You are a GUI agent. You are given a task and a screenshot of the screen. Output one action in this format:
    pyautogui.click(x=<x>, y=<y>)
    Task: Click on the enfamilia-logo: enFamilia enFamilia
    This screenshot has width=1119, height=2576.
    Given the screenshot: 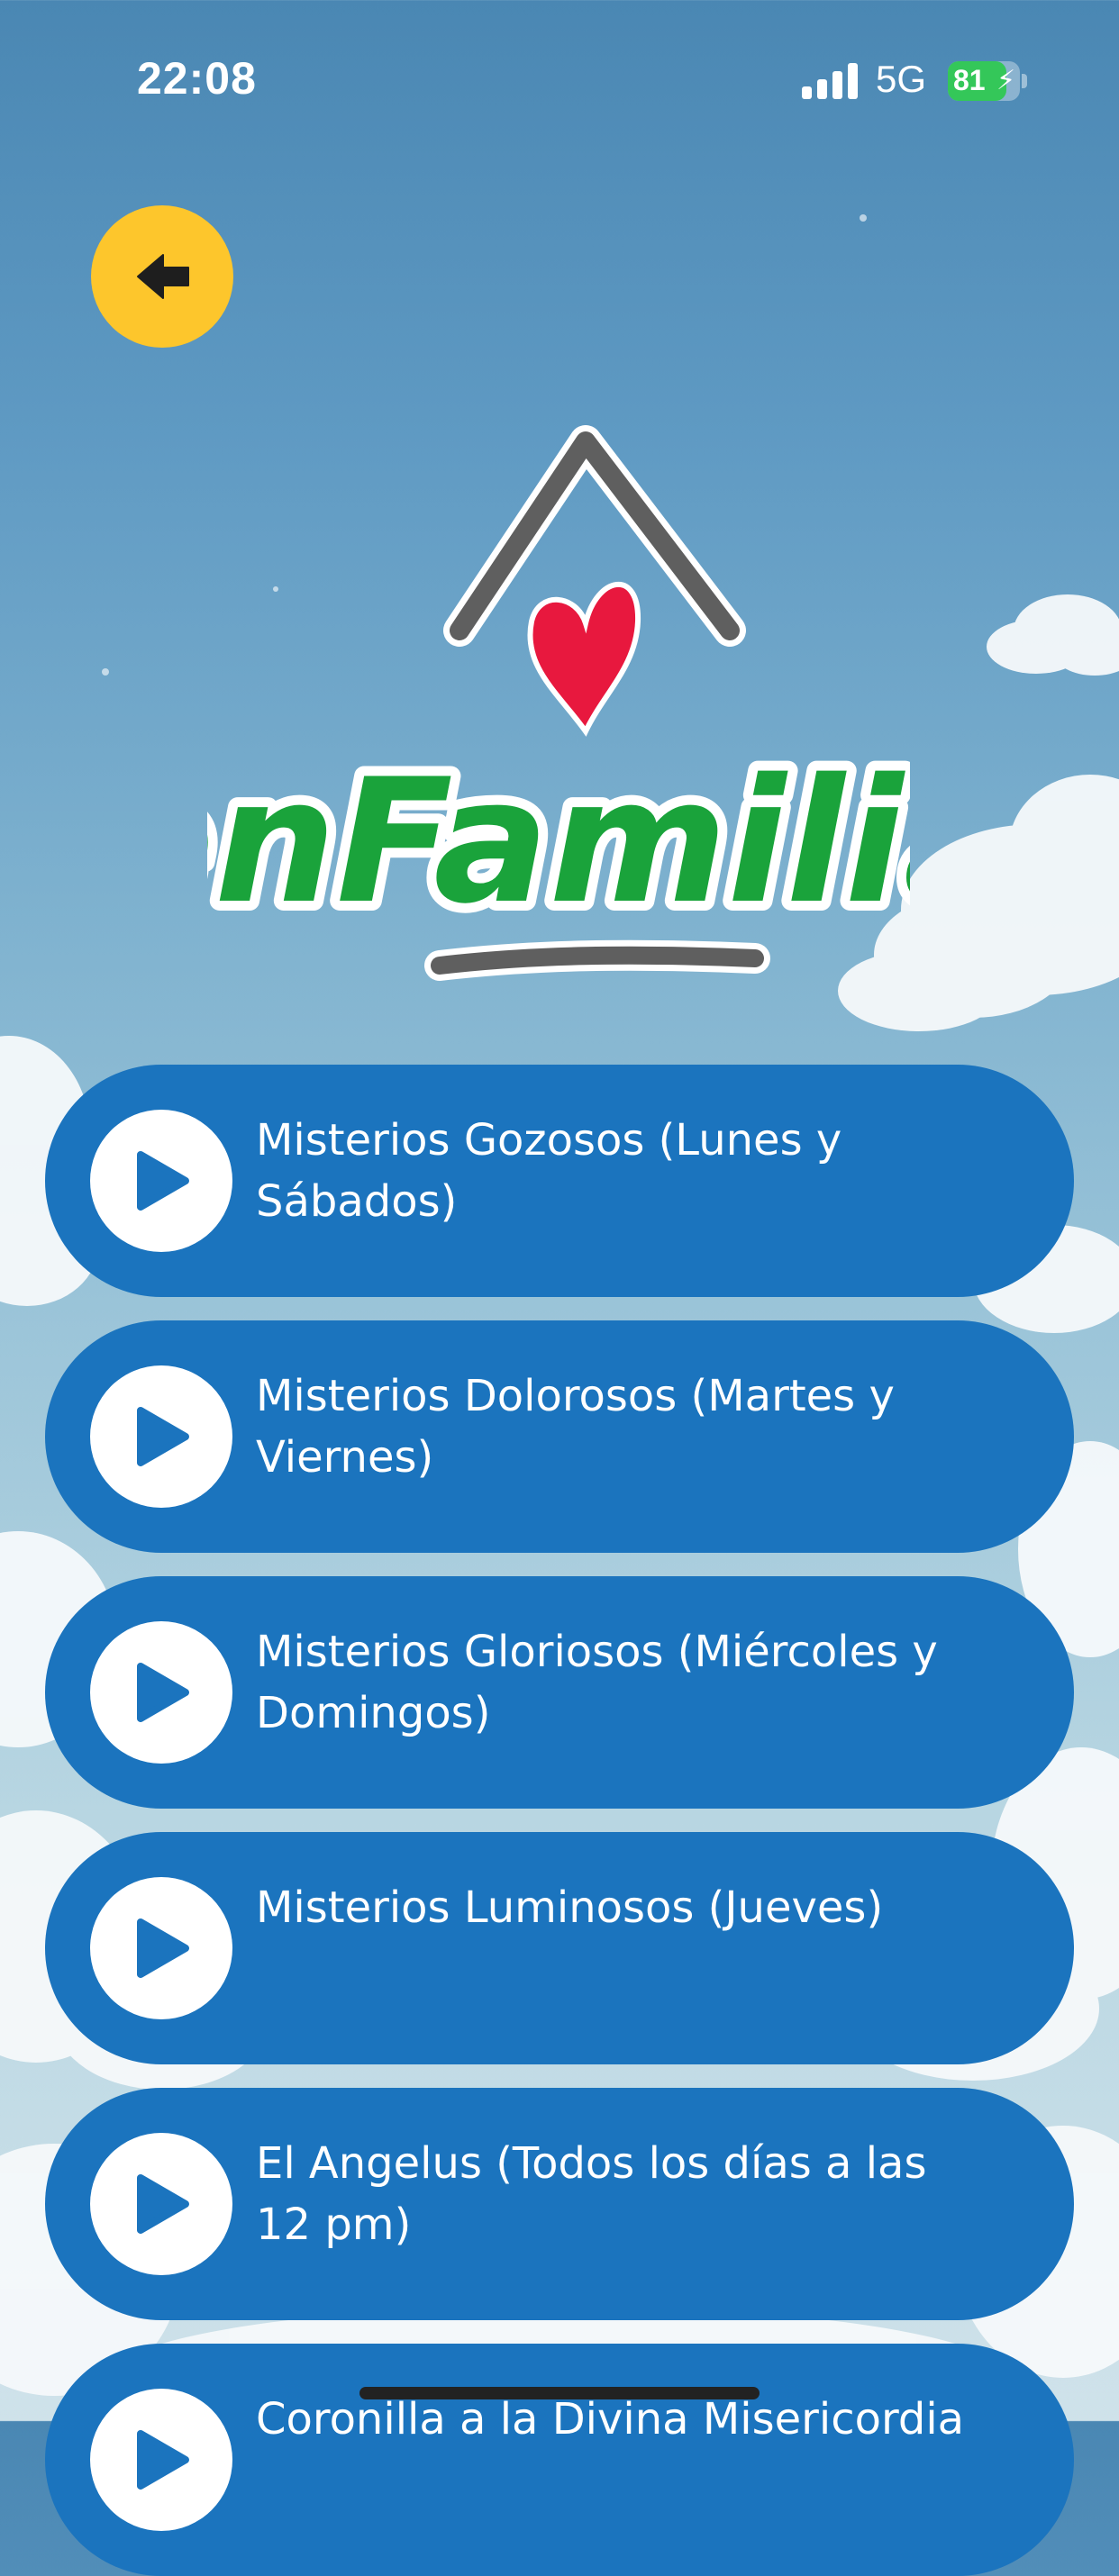 What is the action you would take?
    pyautogui.click(x=558, y=703)
    